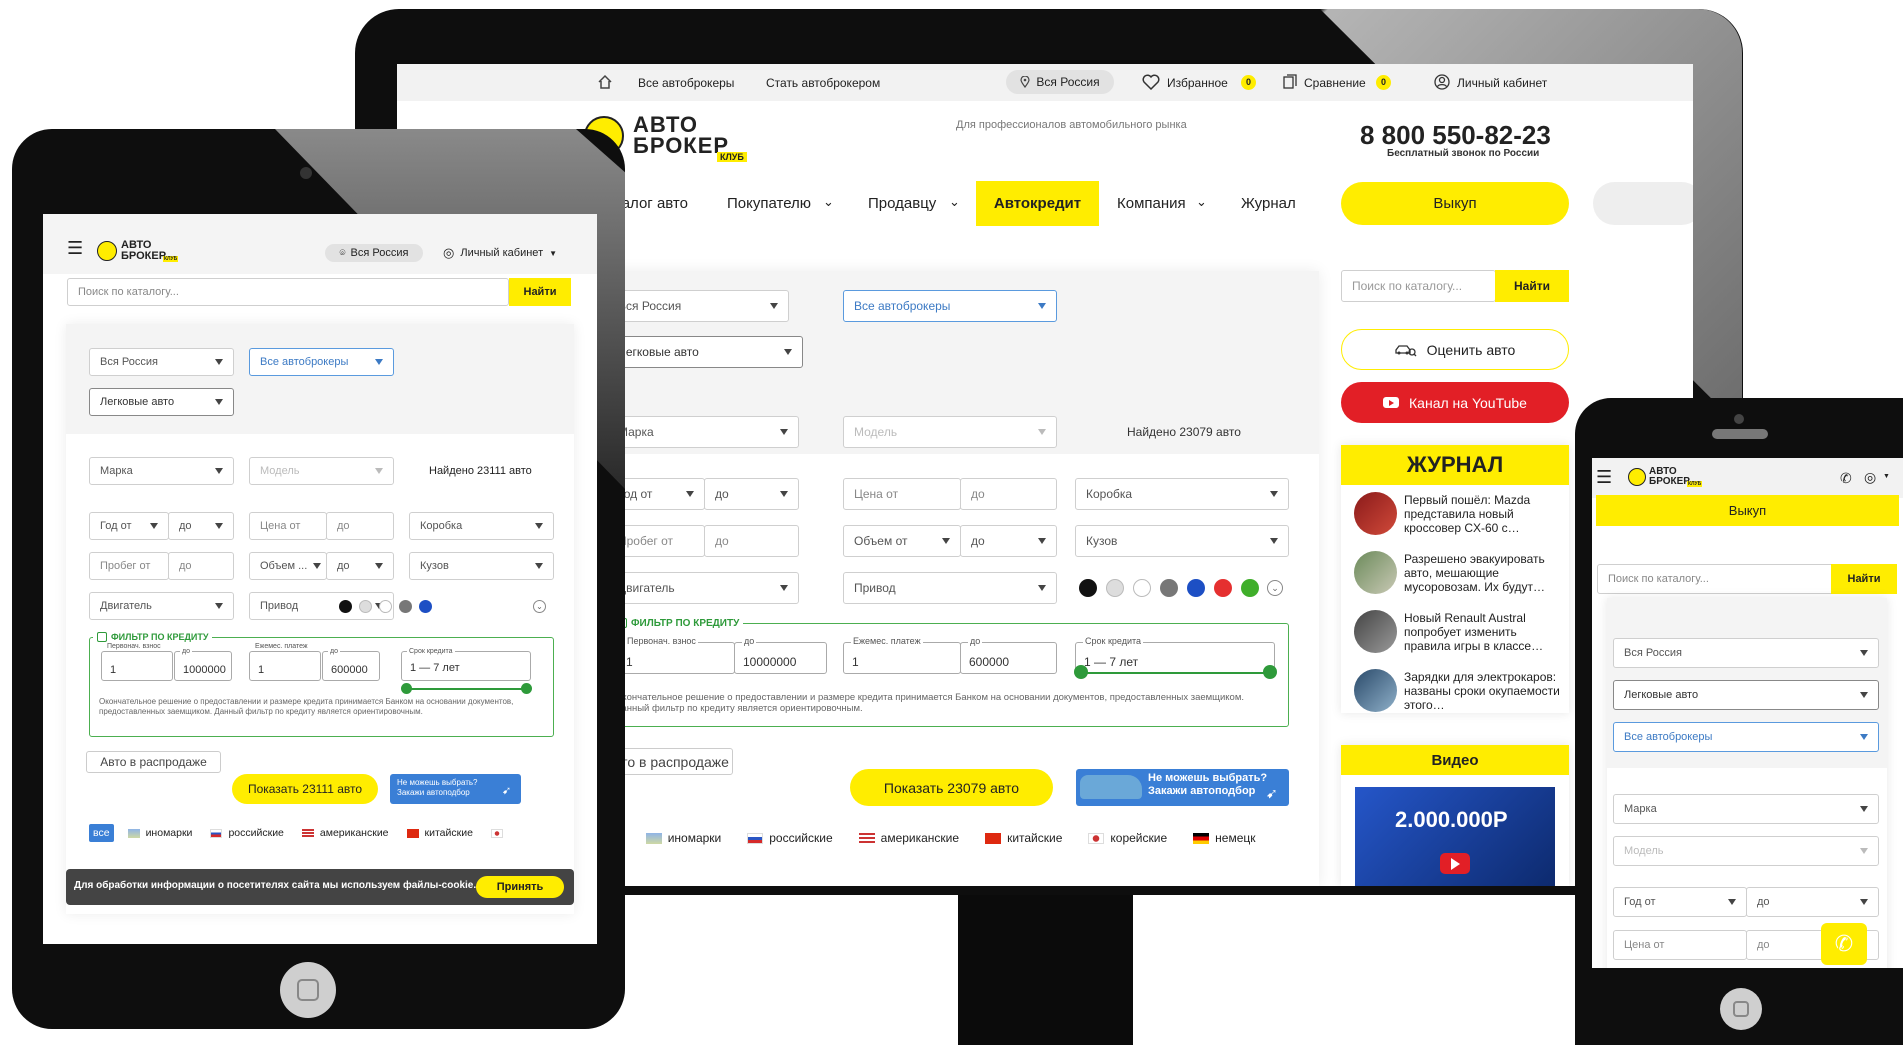  Describe the element at coordinates (1455, 203) in the screenshot. I see `buyout-button: Выкуп` at that location.